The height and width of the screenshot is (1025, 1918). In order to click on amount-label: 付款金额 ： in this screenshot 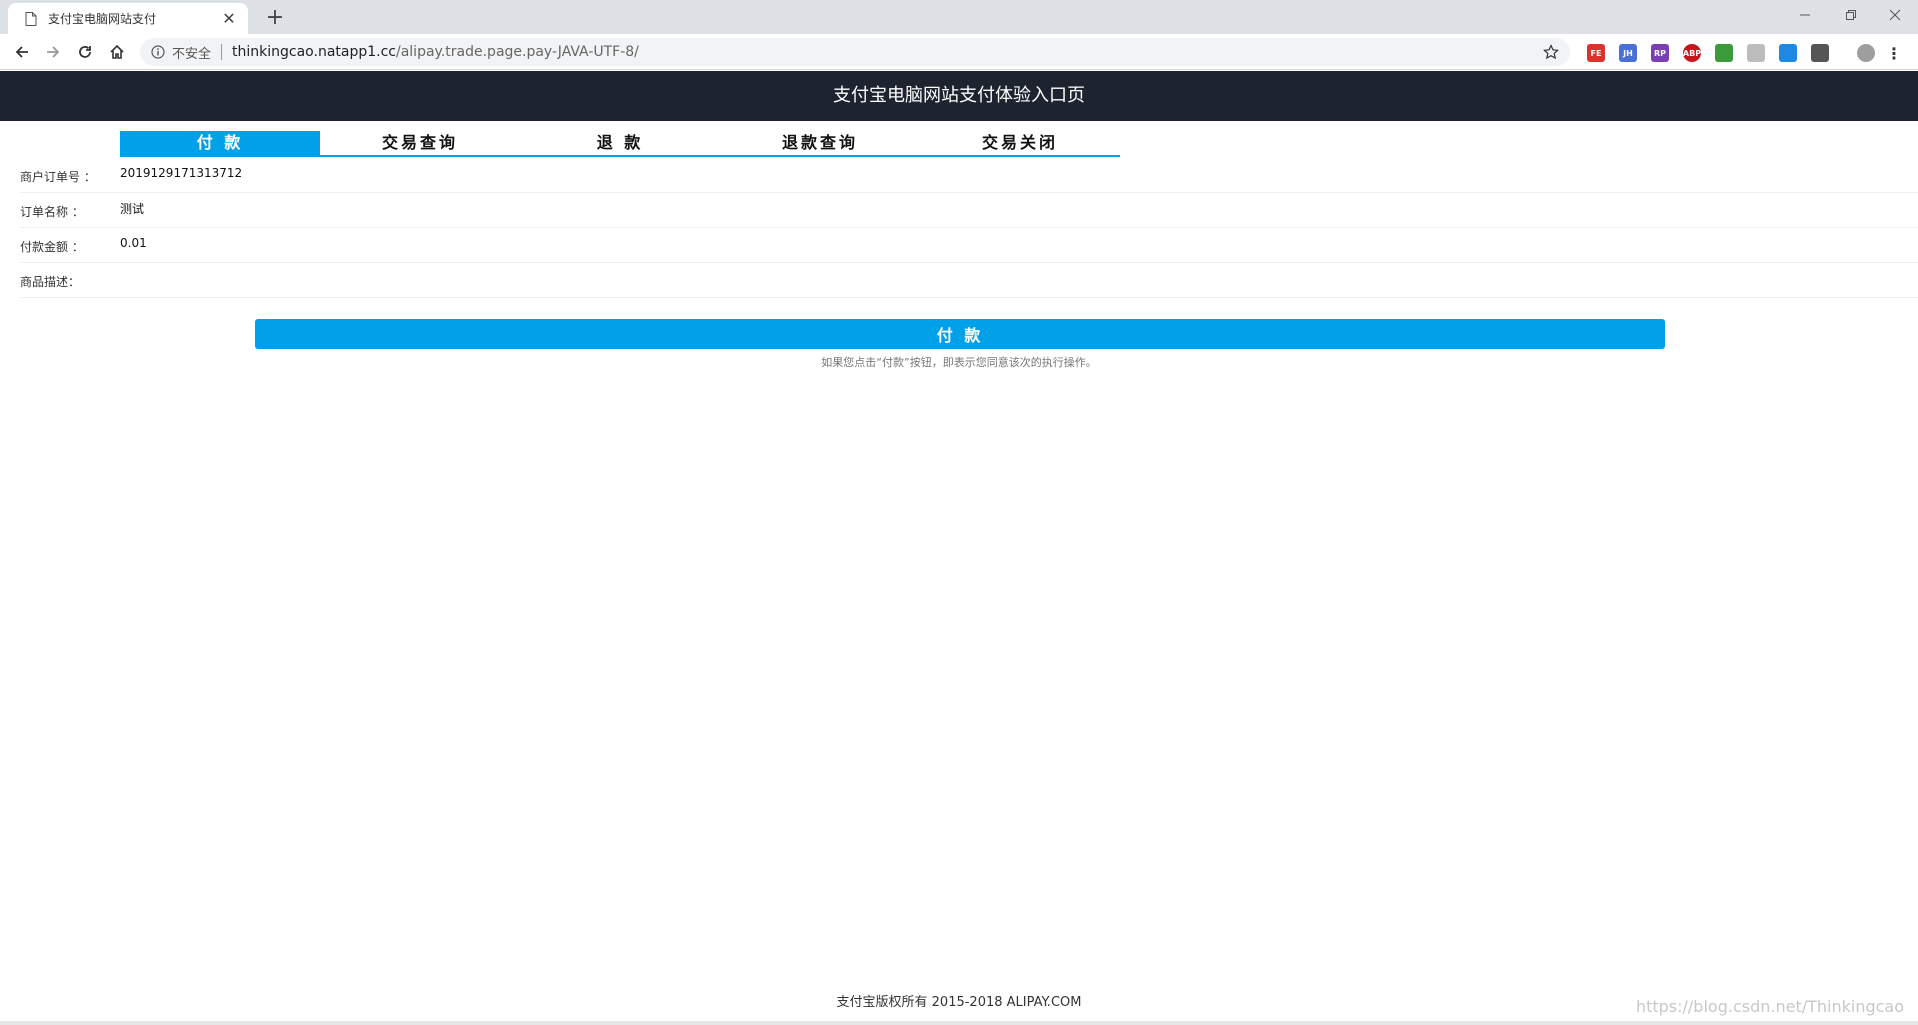, I will do `click(52, 247)`.